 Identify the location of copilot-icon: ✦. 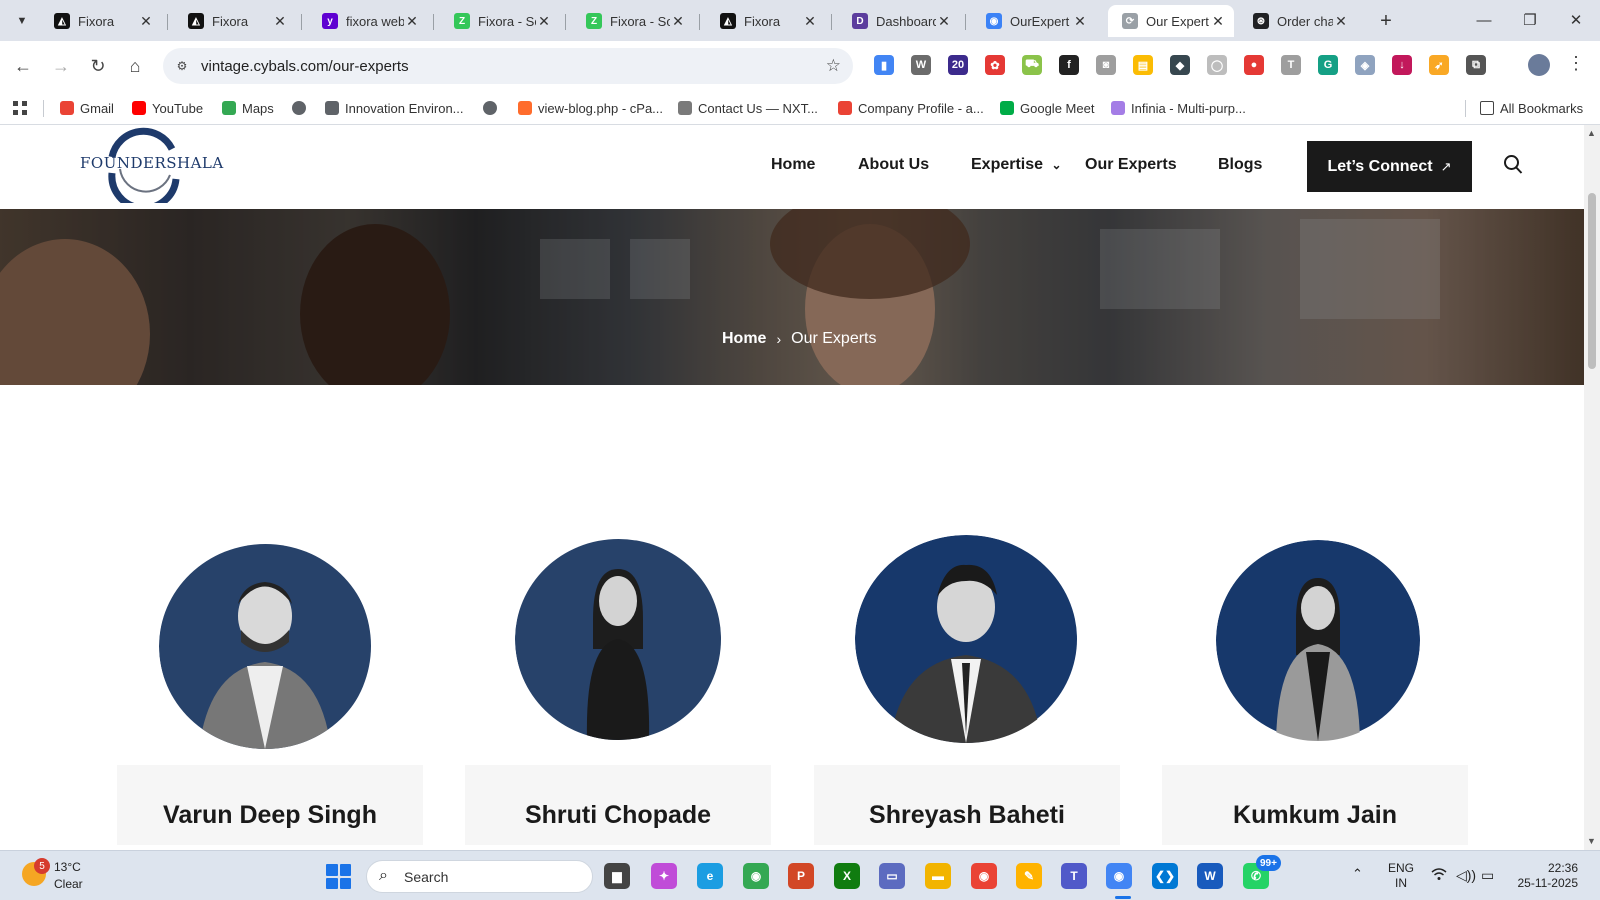
(664, 876).